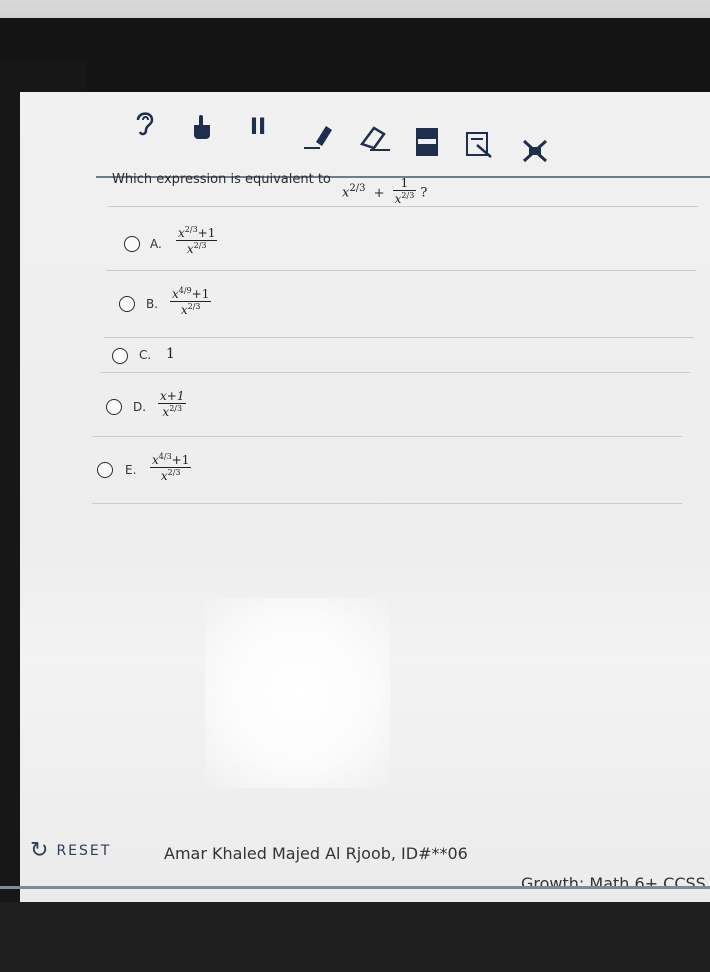 The image size is (710, 972). What do you see at coordinates (140, 407) in the screenshot?
I see `choice-d-letter: D.` at bounding box center [140, 407].